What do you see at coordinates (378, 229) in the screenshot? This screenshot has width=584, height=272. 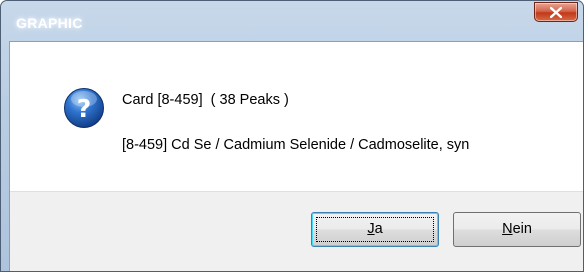 I see `yes-label-rest: a` at bounding box center [378, 229].